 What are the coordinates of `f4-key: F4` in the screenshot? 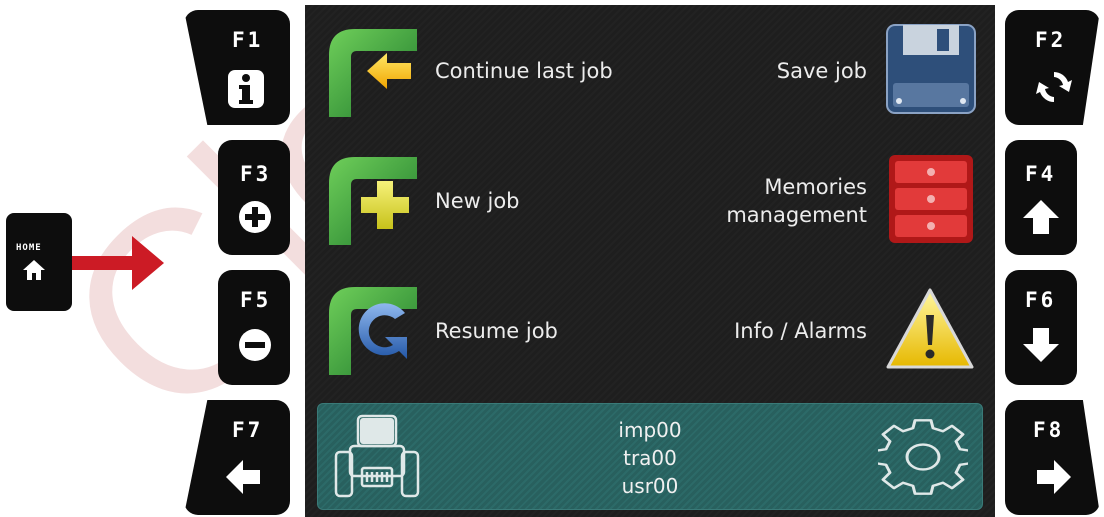 It's located at (1041, 197).